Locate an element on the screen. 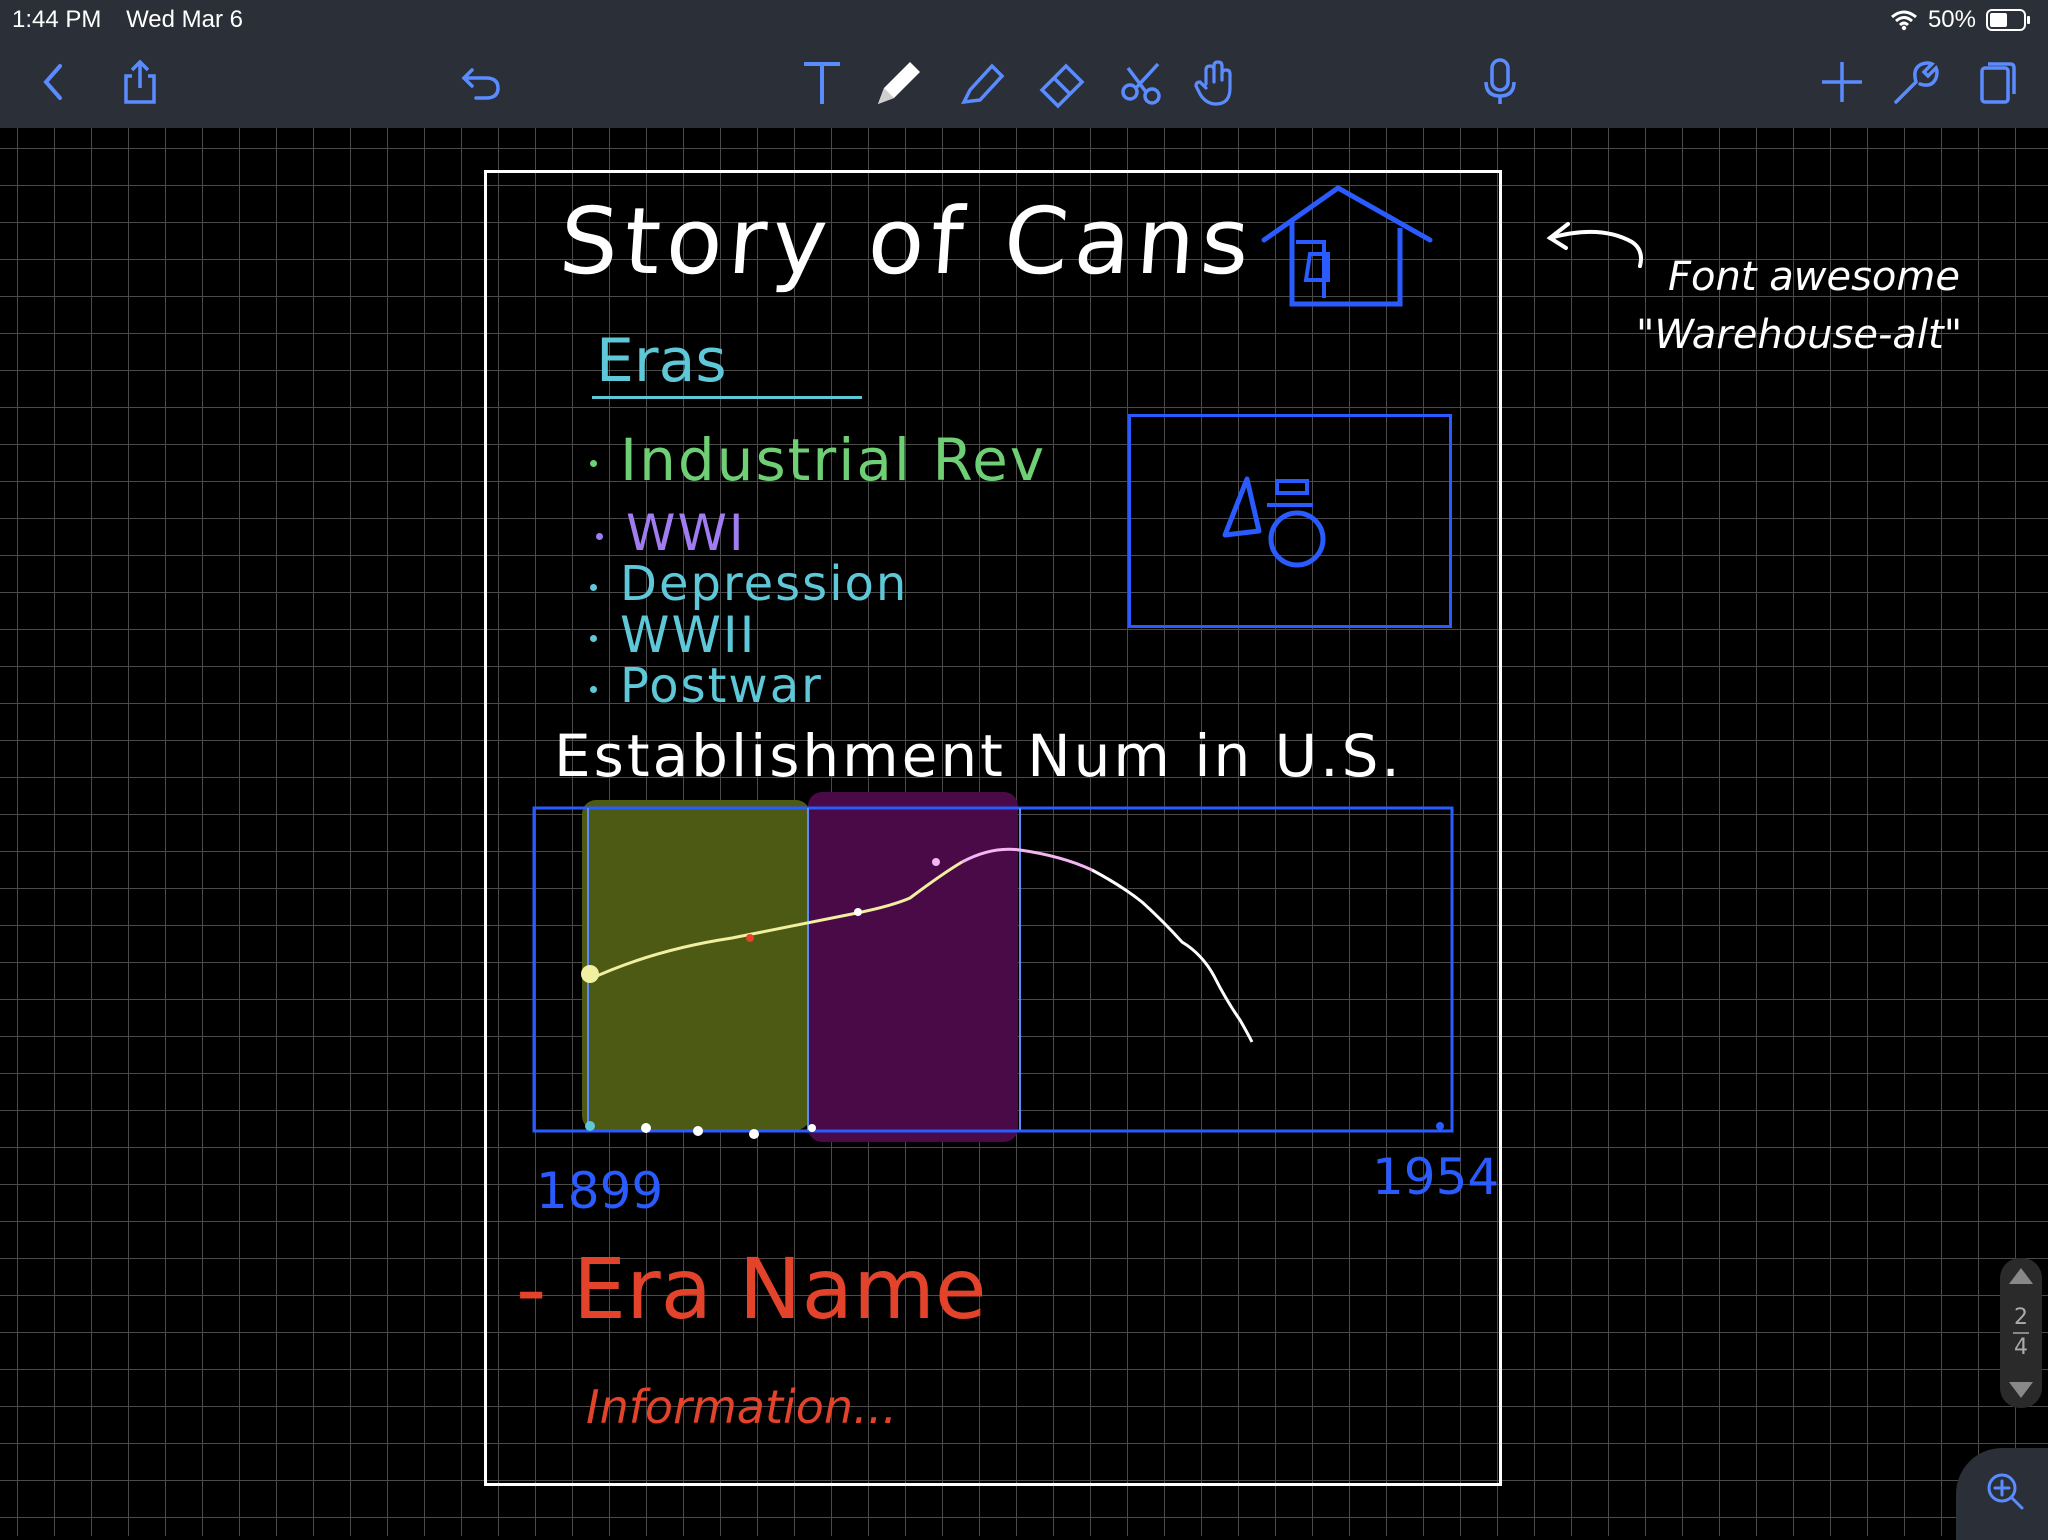  status-time: 1:44 PM is located at coordinates (57, 19).